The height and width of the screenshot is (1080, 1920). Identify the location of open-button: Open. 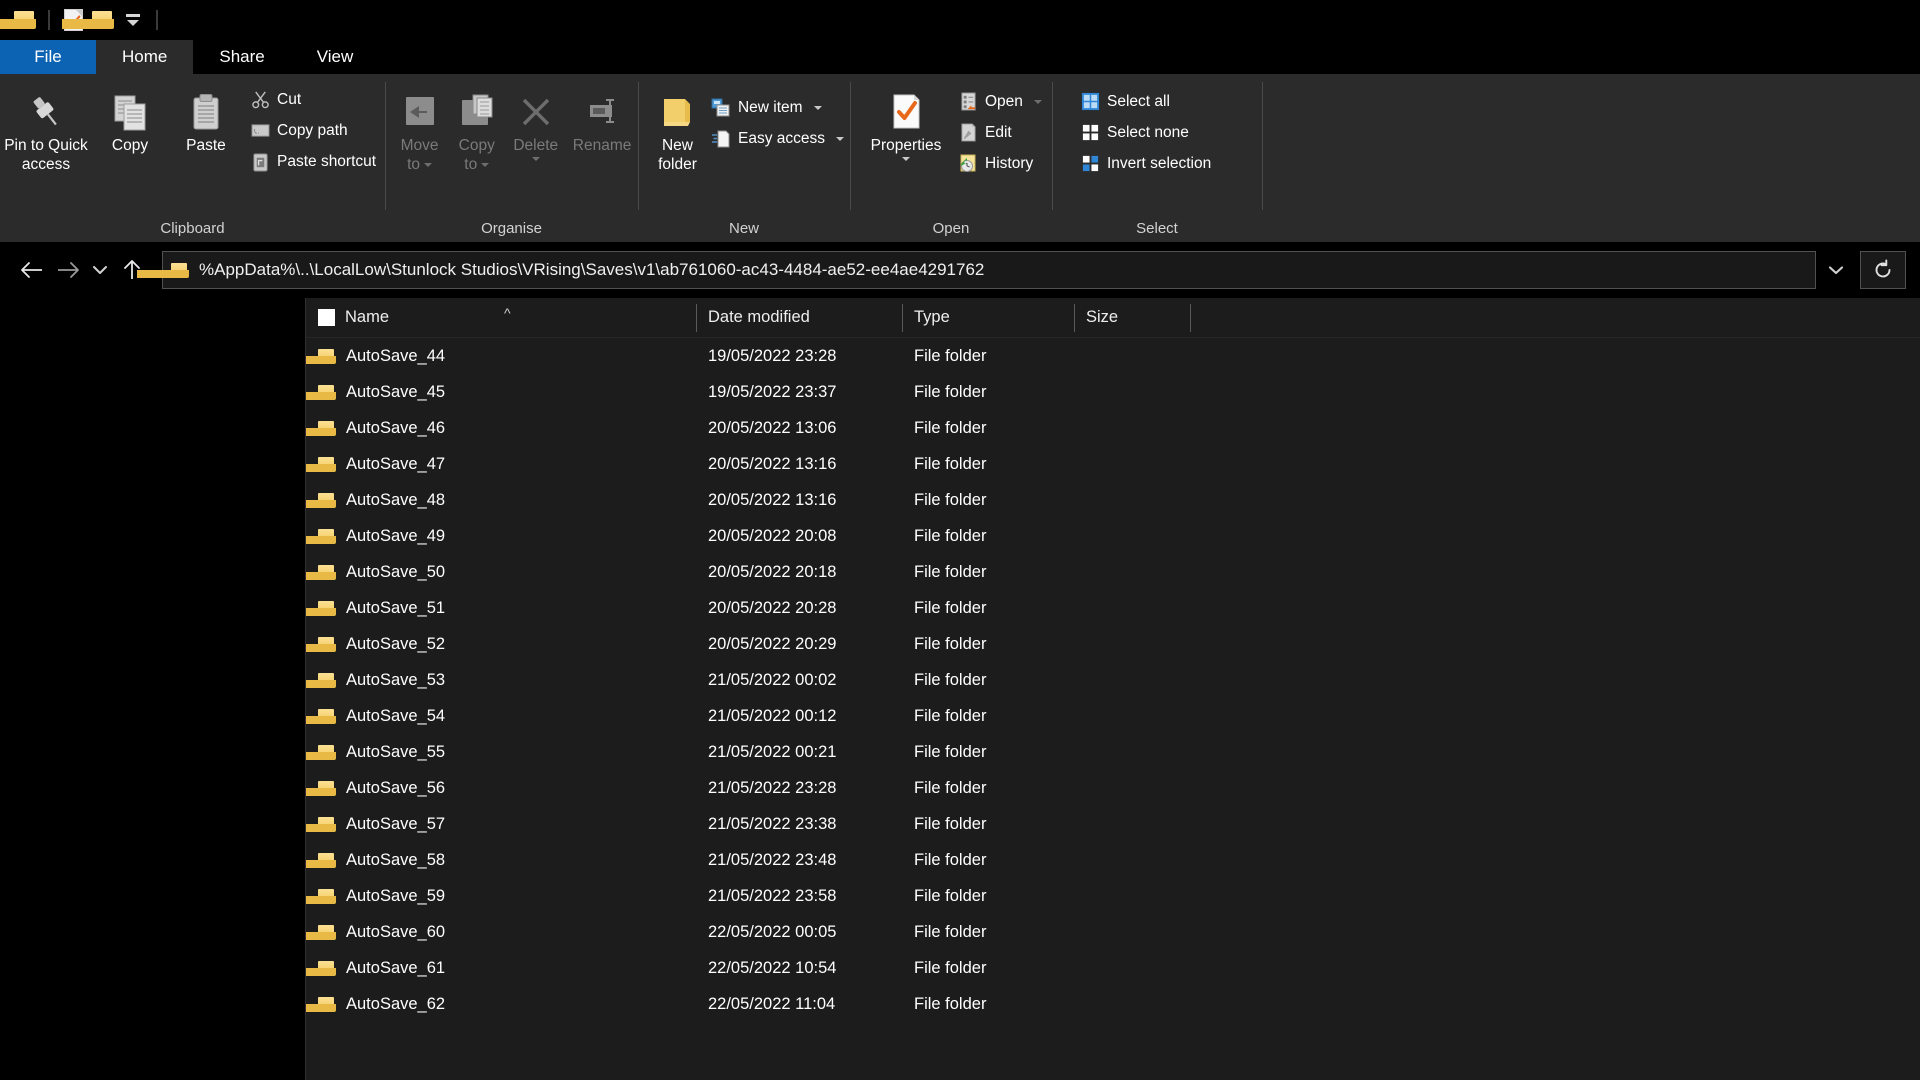
(1000, 101).